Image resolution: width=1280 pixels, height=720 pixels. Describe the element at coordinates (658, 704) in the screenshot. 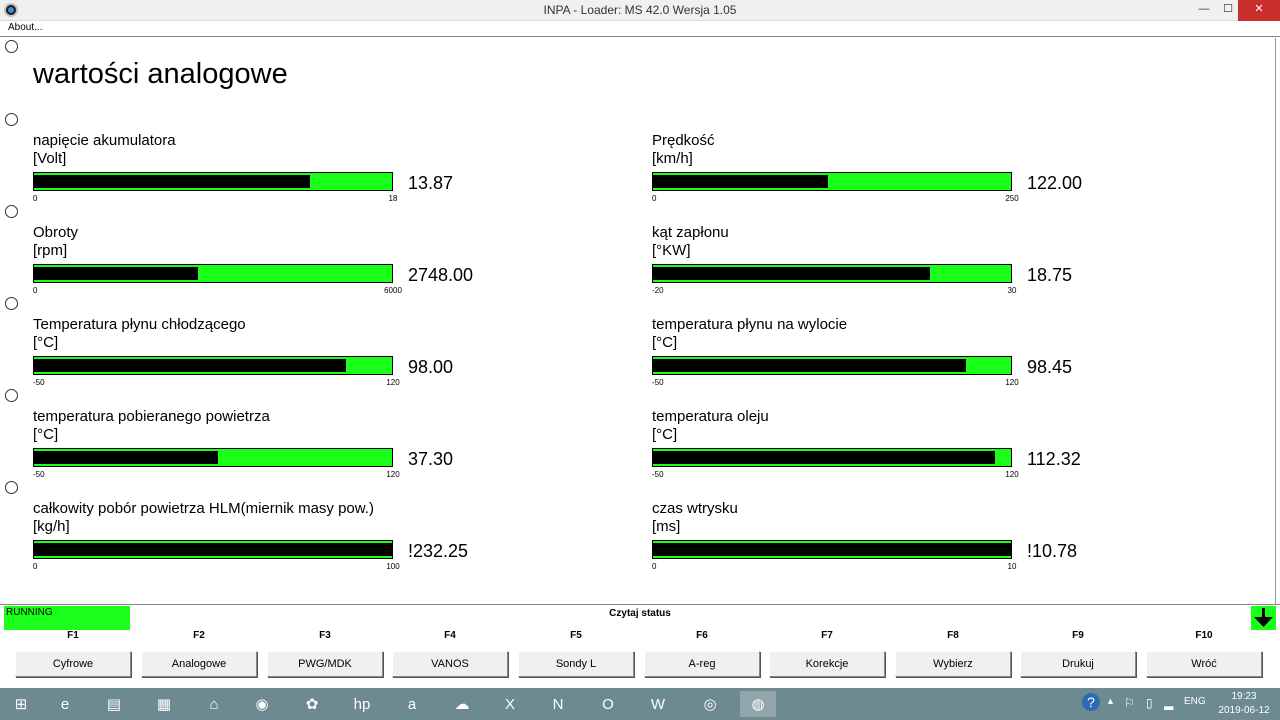

I see `word-icon: W` at that location.